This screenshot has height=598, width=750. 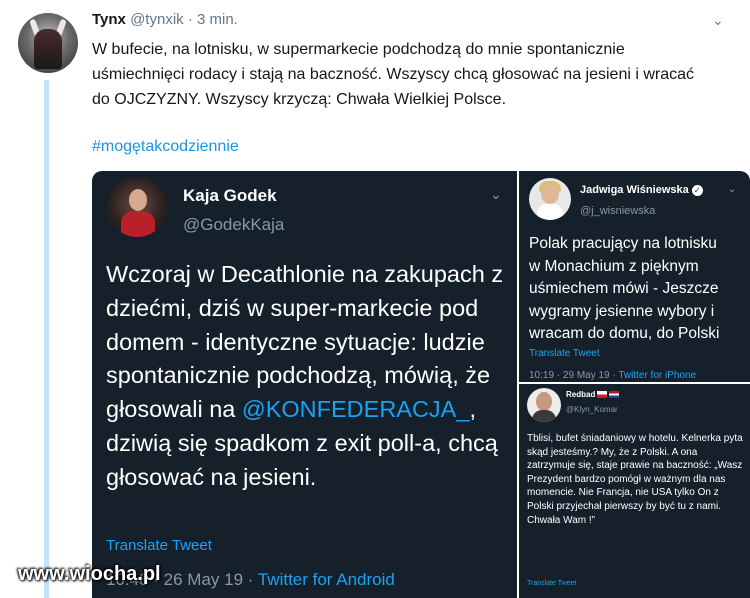 What do you see at coordinates (355, 409) in the screenshot?
I see `mention-link: @KONFEDERACJA_` at bounding box center [355, 409].